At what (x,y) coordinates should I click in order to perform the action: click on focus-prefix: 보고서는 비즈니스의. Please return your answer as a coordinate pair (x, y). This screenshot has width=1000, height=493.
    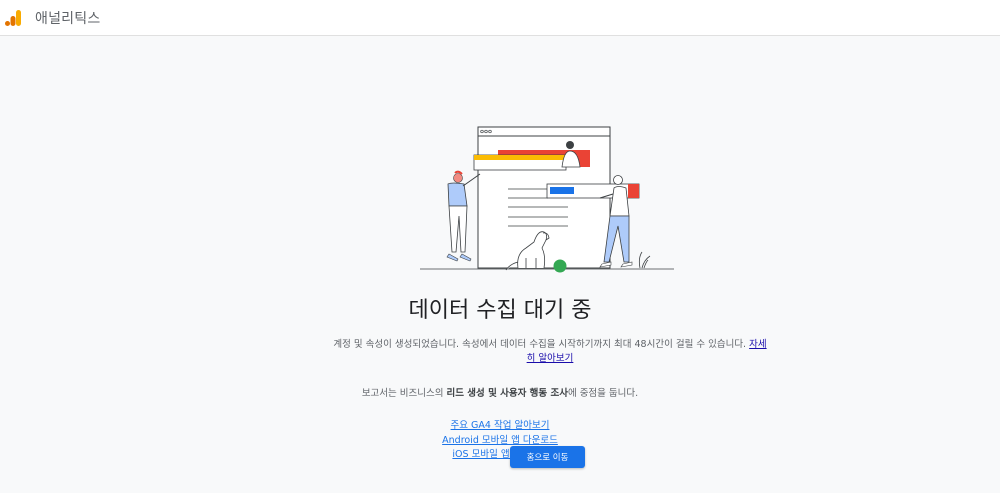
    Looking at the image, I should click on (404, 393).